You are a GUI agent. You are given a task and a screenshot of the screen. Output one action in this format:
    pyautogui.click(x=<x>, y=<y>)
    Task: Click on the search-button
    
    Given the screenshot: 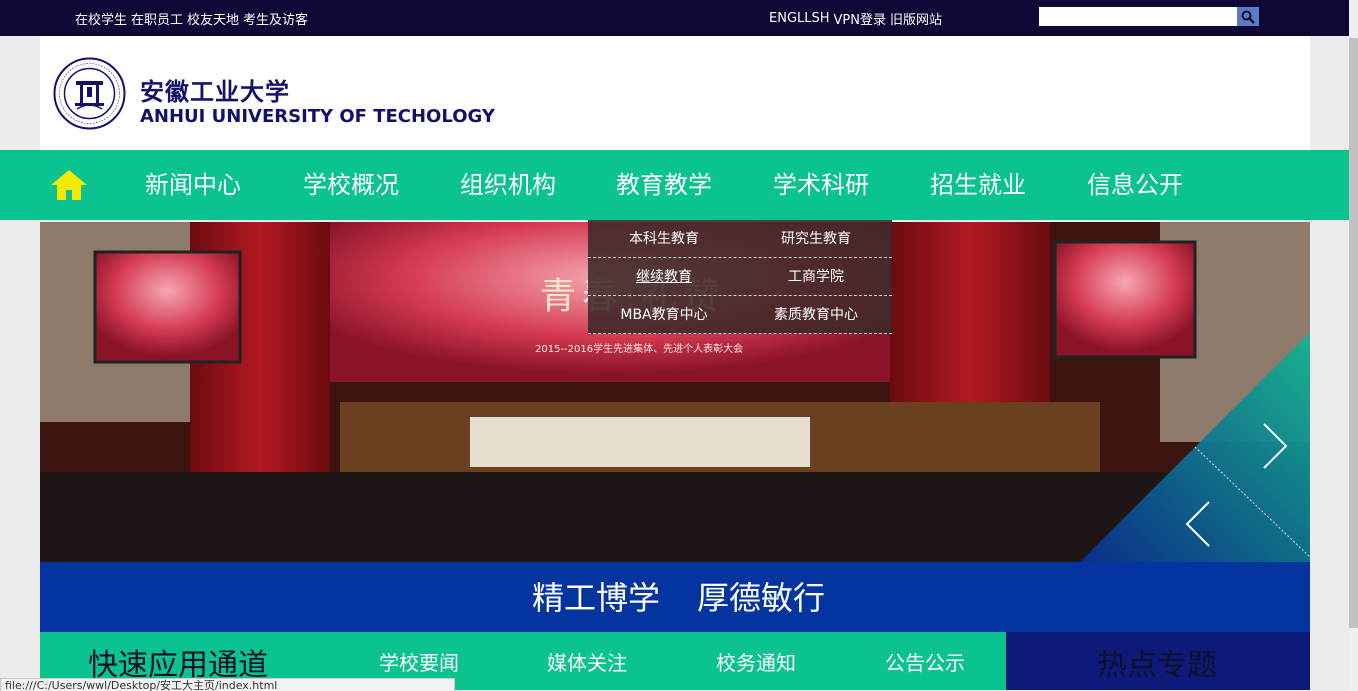 What is the action you would take?
    pyautogui.click(x=1248, y=16)
    